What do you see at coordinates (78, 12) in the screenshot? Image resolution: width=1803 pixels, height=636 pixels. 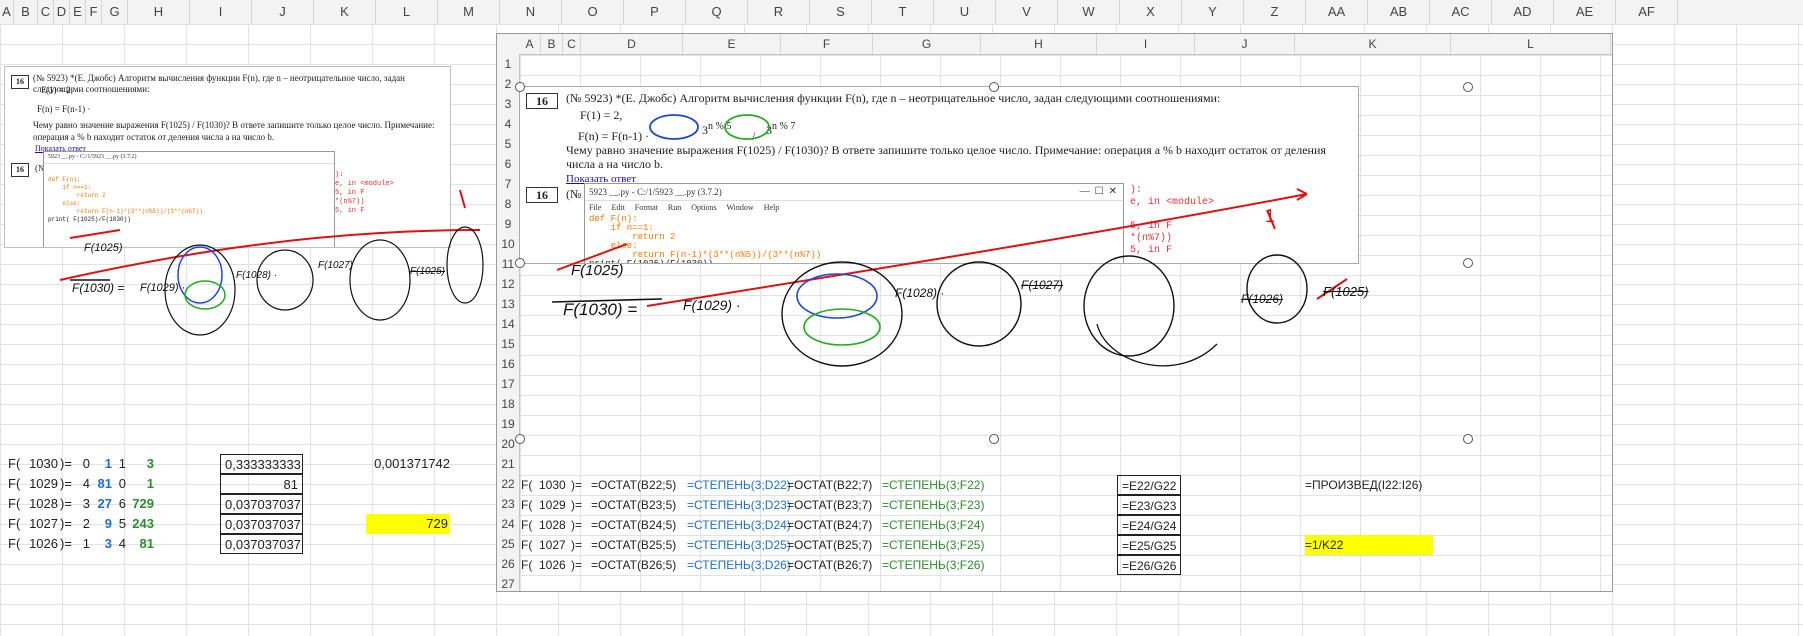 I see `column-header-e: E` at bounding box center [78, 12].